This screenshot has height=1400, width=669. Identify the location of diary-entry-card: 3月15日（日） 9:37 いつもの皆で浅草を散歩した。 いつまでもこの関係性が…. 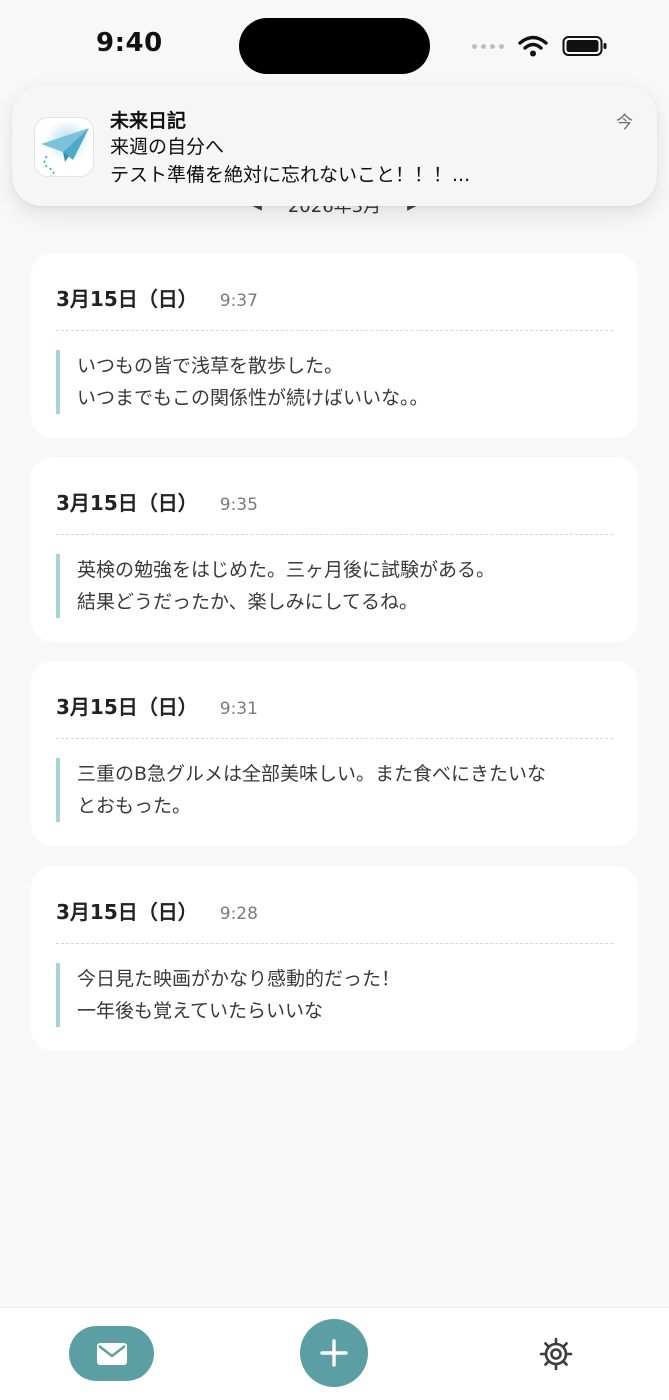
(334, 345).